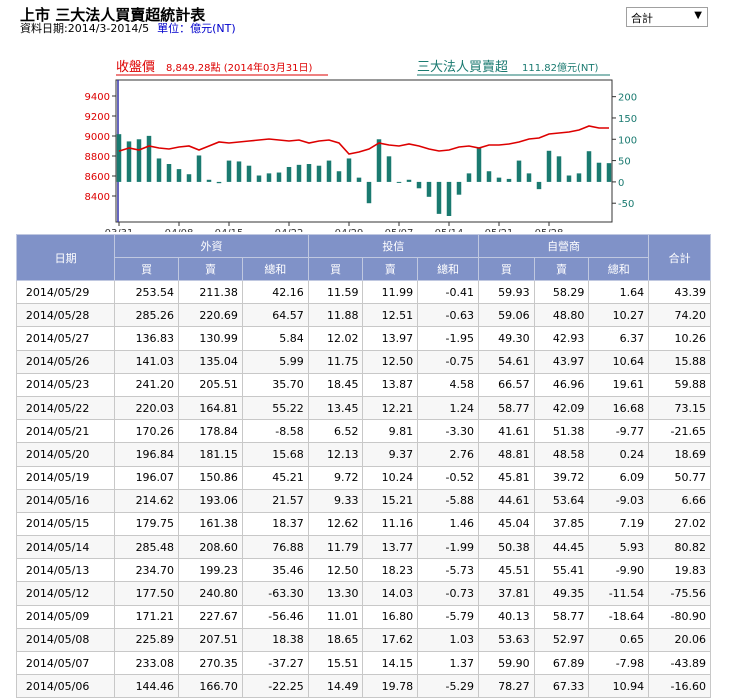  I want to click on value-cell: 240.80, so click(210, 593).